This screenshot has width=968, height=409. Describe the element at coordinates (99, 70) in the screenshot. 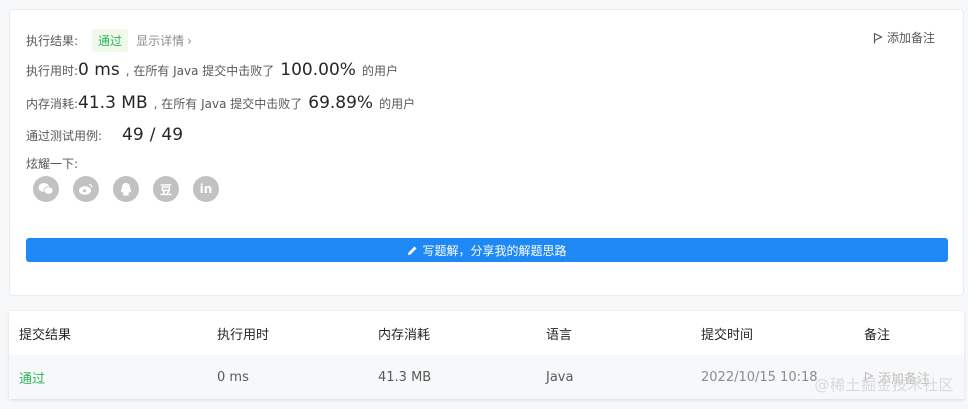

I see `runtime-value: 0 ms` at that location.